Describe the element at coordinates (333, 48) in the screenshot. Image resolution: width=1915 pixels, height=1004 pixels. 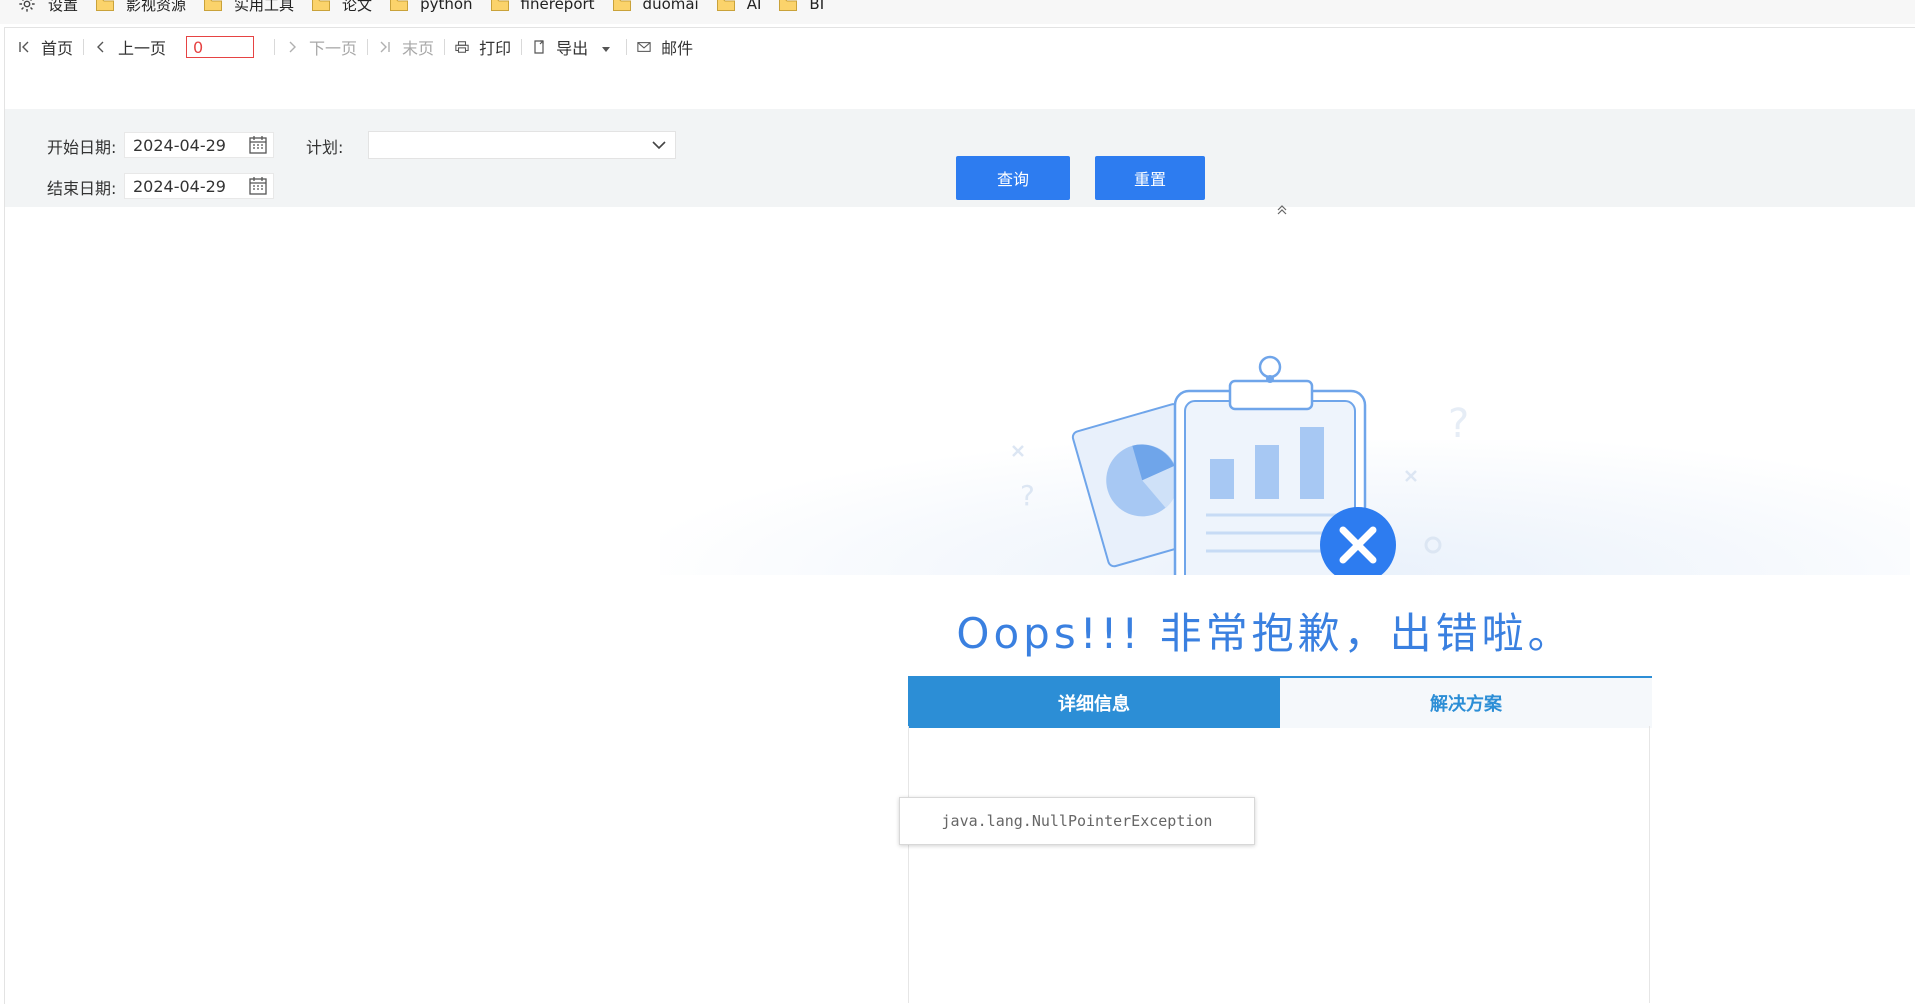
I see `next-page-label: 下一页` at that location.